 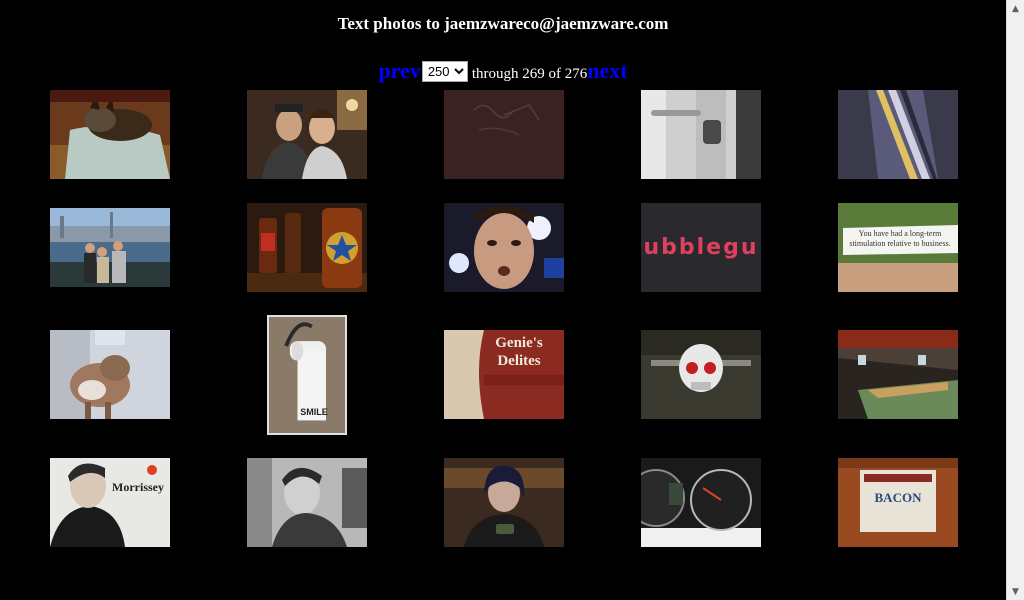 What do you see at coordinates (701, 374) in the screenshot?
I see `photo-skull-ornament` at bounding box center [701, 374].